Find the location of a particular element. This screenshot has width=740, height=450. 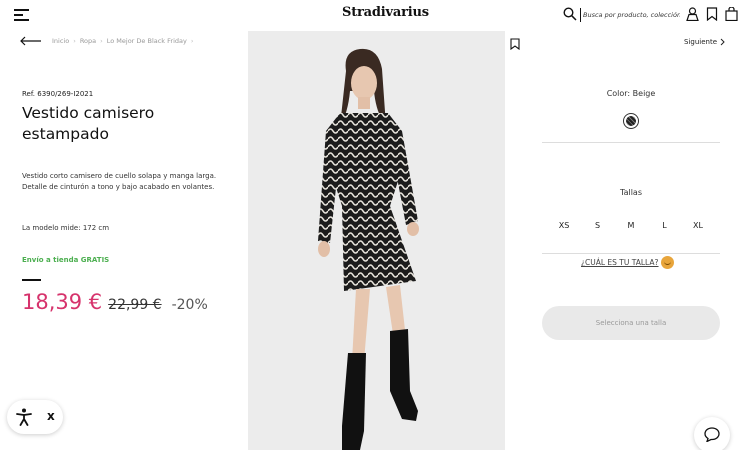

chat-button is located at coordinates (712, 433).